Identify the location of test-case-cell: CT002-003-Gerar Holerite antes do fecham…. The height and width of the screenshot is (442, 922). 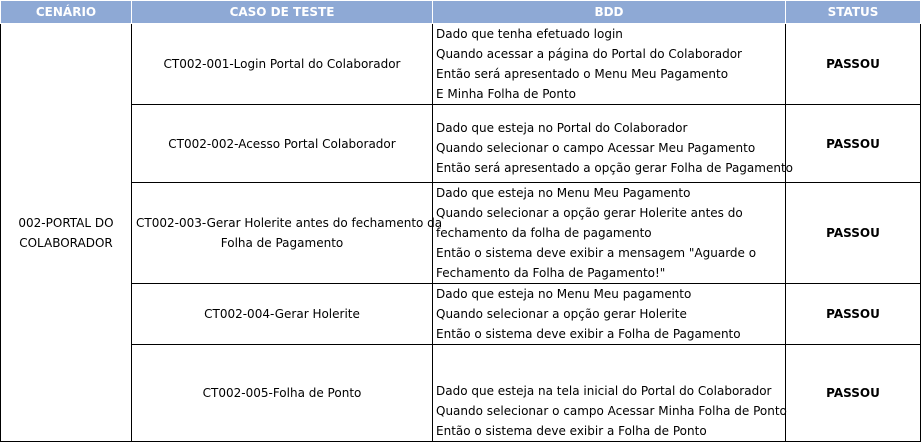
(287, 233).